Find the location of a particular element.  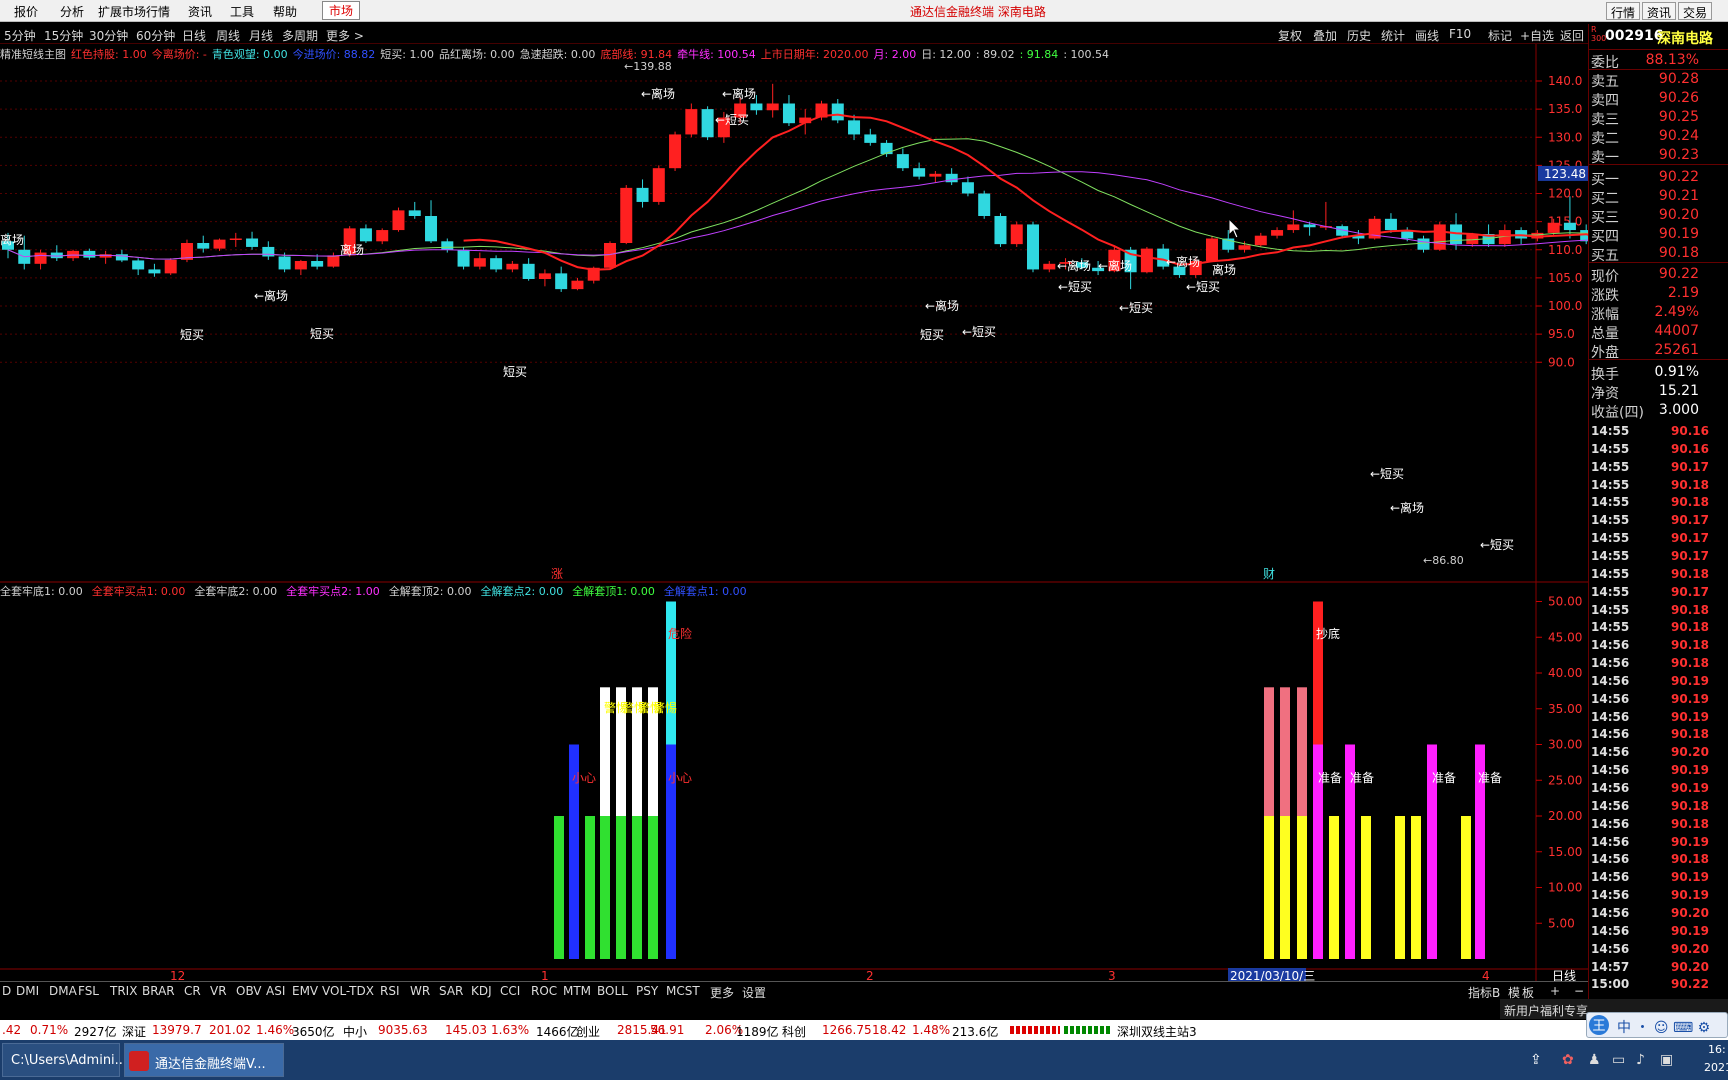

indicator-right-button: 指标B is located at coordinates (1484, 992).